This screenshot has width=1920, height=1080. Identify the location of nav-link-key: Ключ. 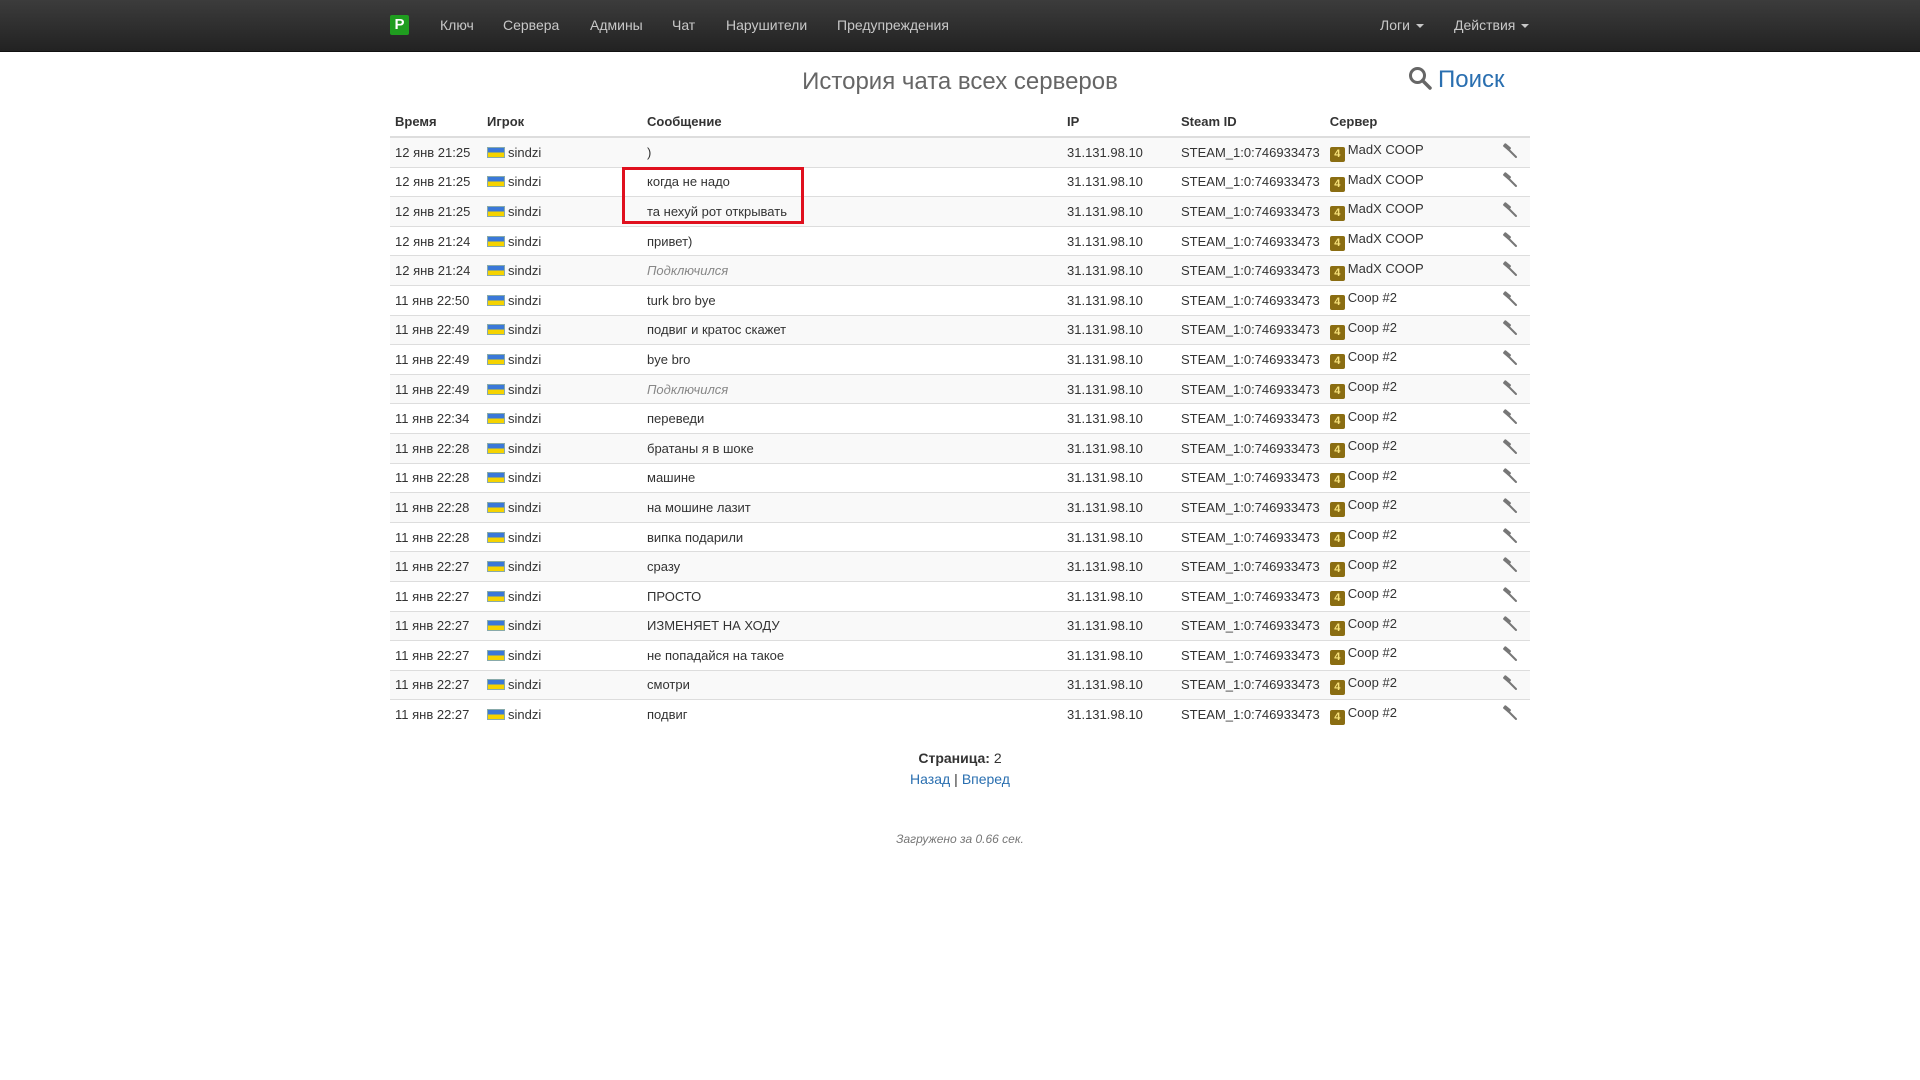
(457, 25).